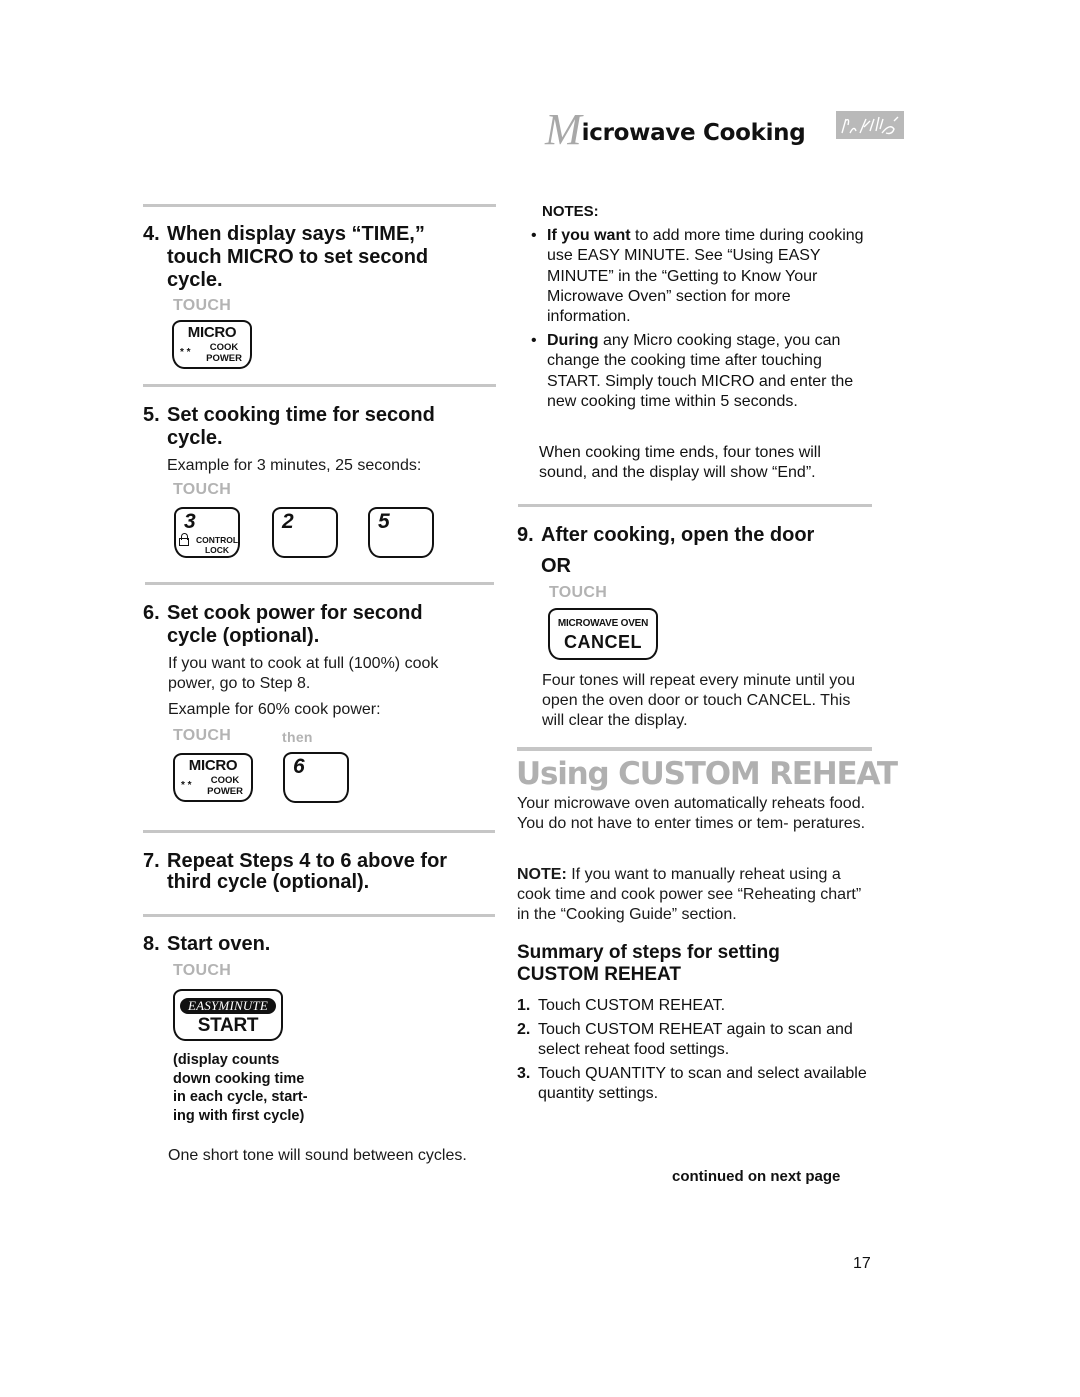 This screenshot has height=1397, width=1080. I want to click on digit-6-button: 6, so click(316, 777).